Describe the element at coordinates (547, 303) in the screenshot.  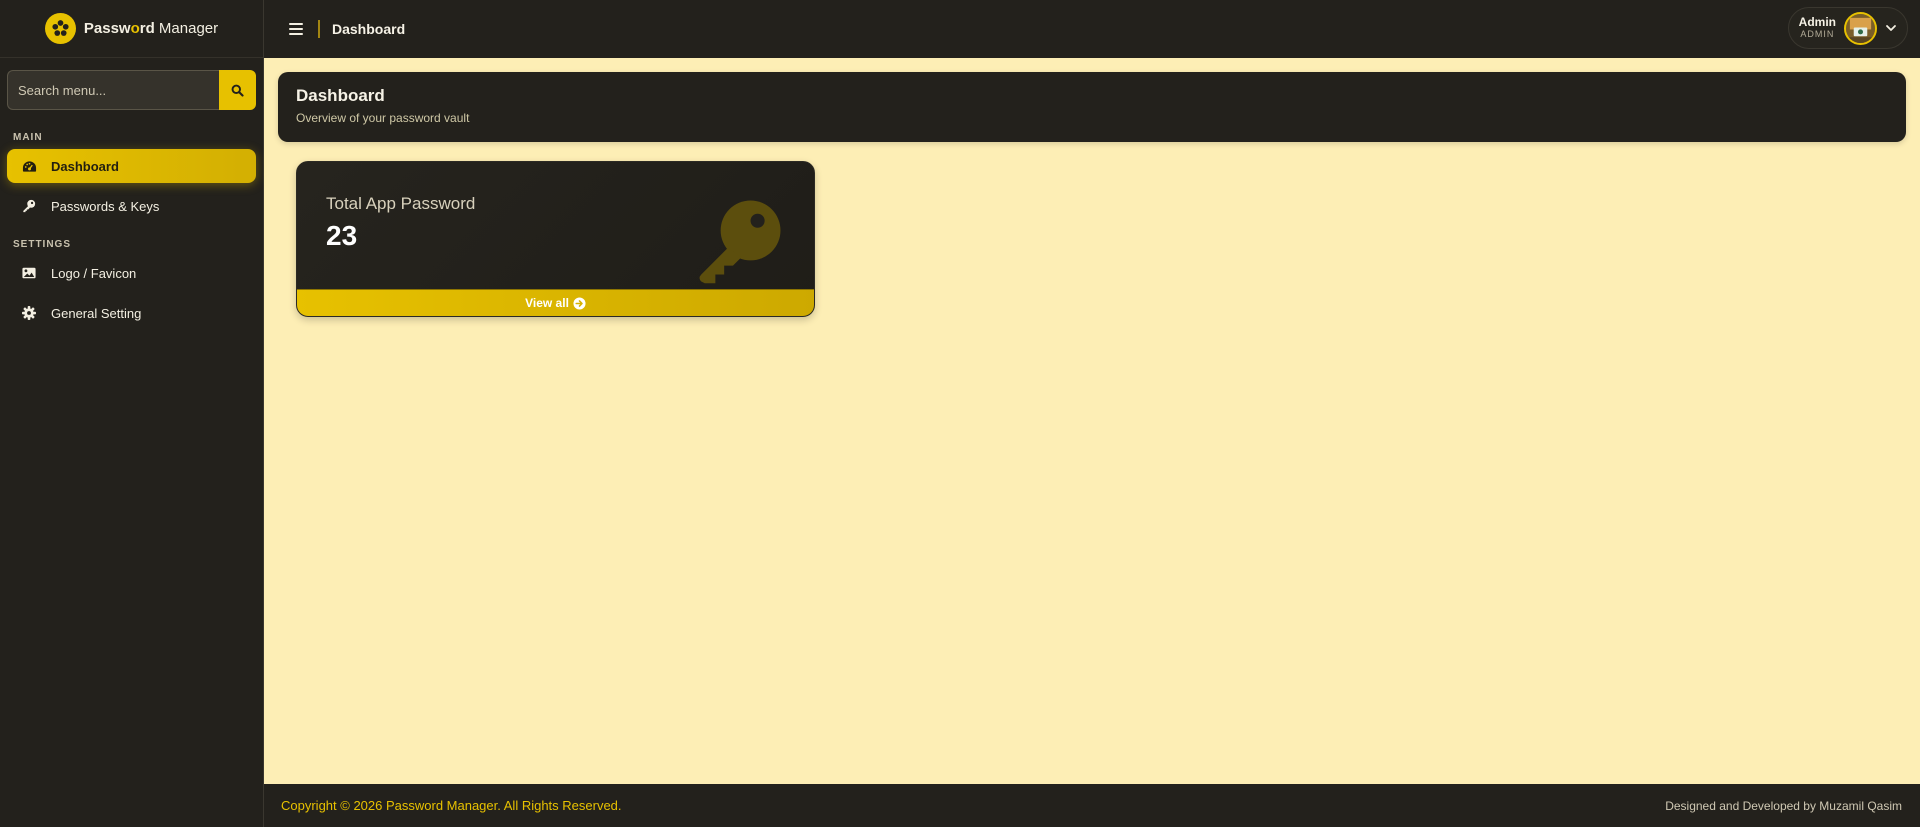
I see `view-all-label: View all` at that location.